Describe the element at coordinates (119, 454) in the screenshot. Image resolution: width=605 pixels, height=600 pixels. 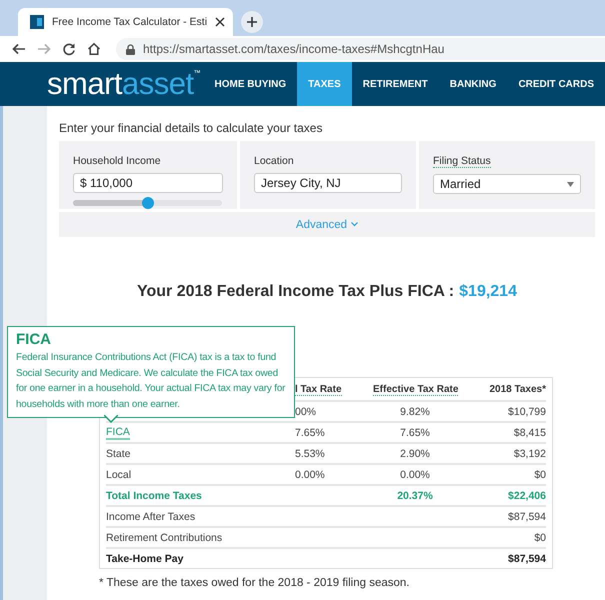
I see `row-label: State` at that location.